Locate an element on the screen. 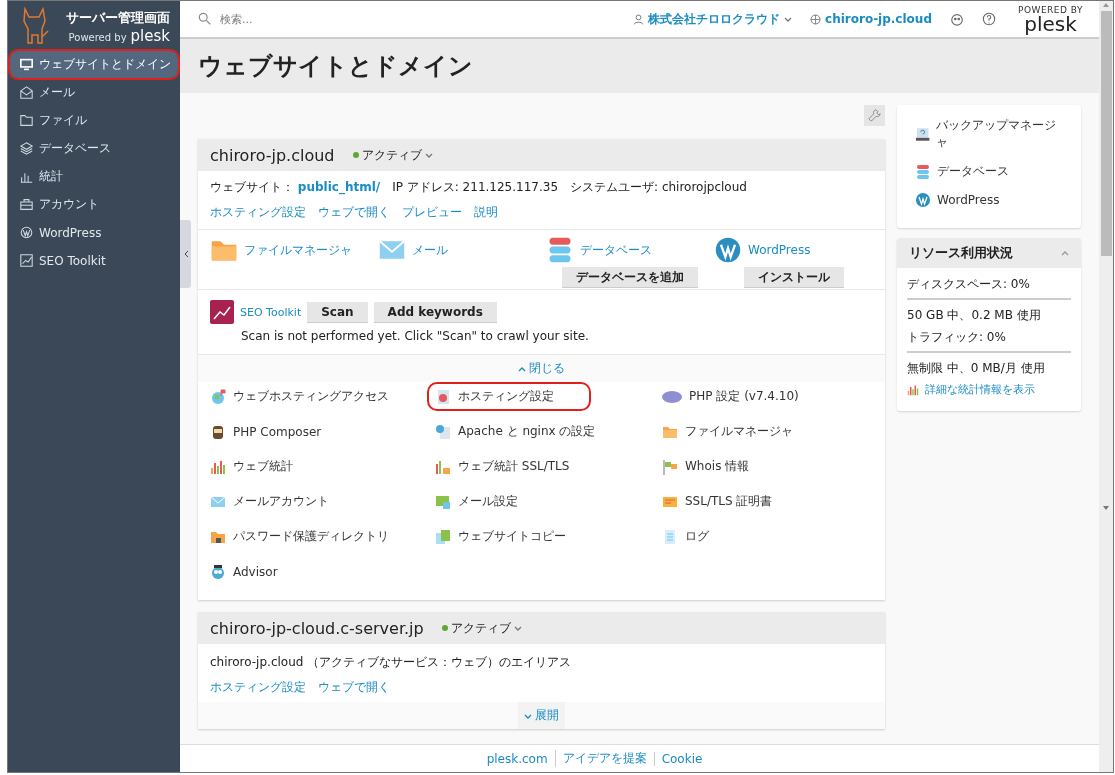 This screenshot has height=775, width=1115. tool-link: ウェブホスティングアクセス is located at coordinates (299, 396).